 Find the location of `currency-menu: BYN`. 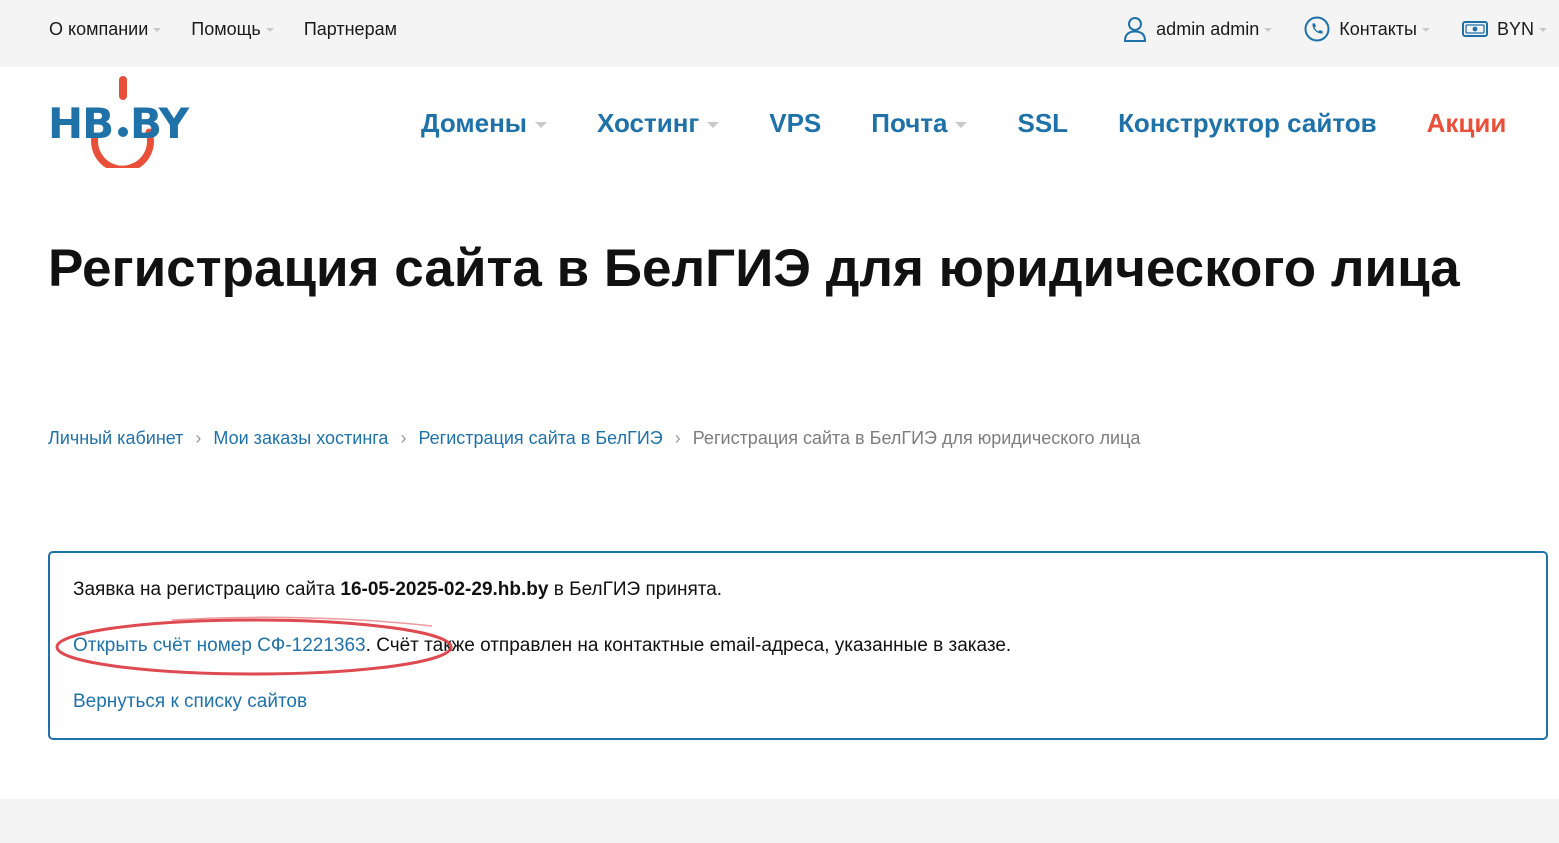

currency-menu: BYN is located at coordinates (1504, 29).